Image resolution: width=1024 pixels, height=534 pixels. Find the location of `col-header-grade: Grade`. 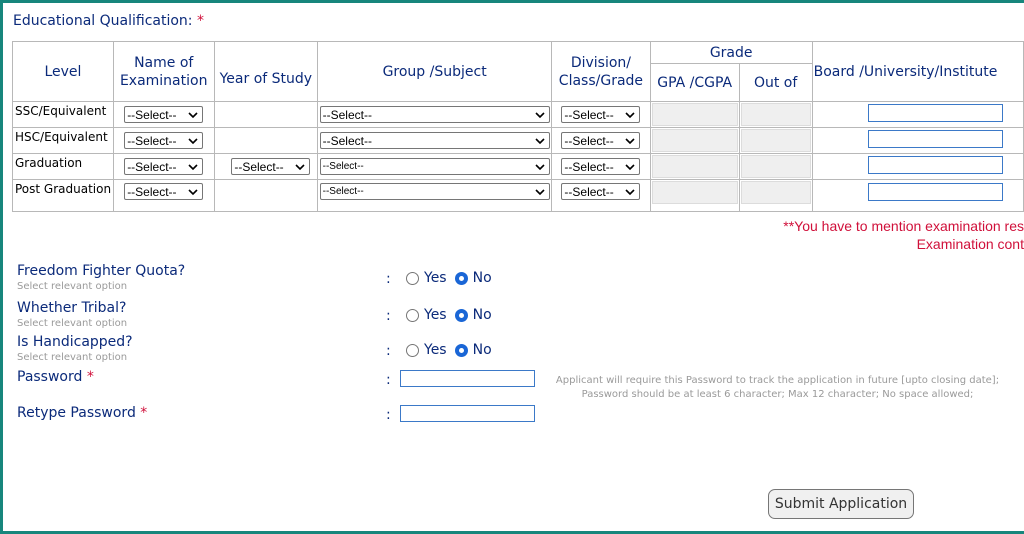

col-header-grade: Grade is located at coordinates (731, 52).